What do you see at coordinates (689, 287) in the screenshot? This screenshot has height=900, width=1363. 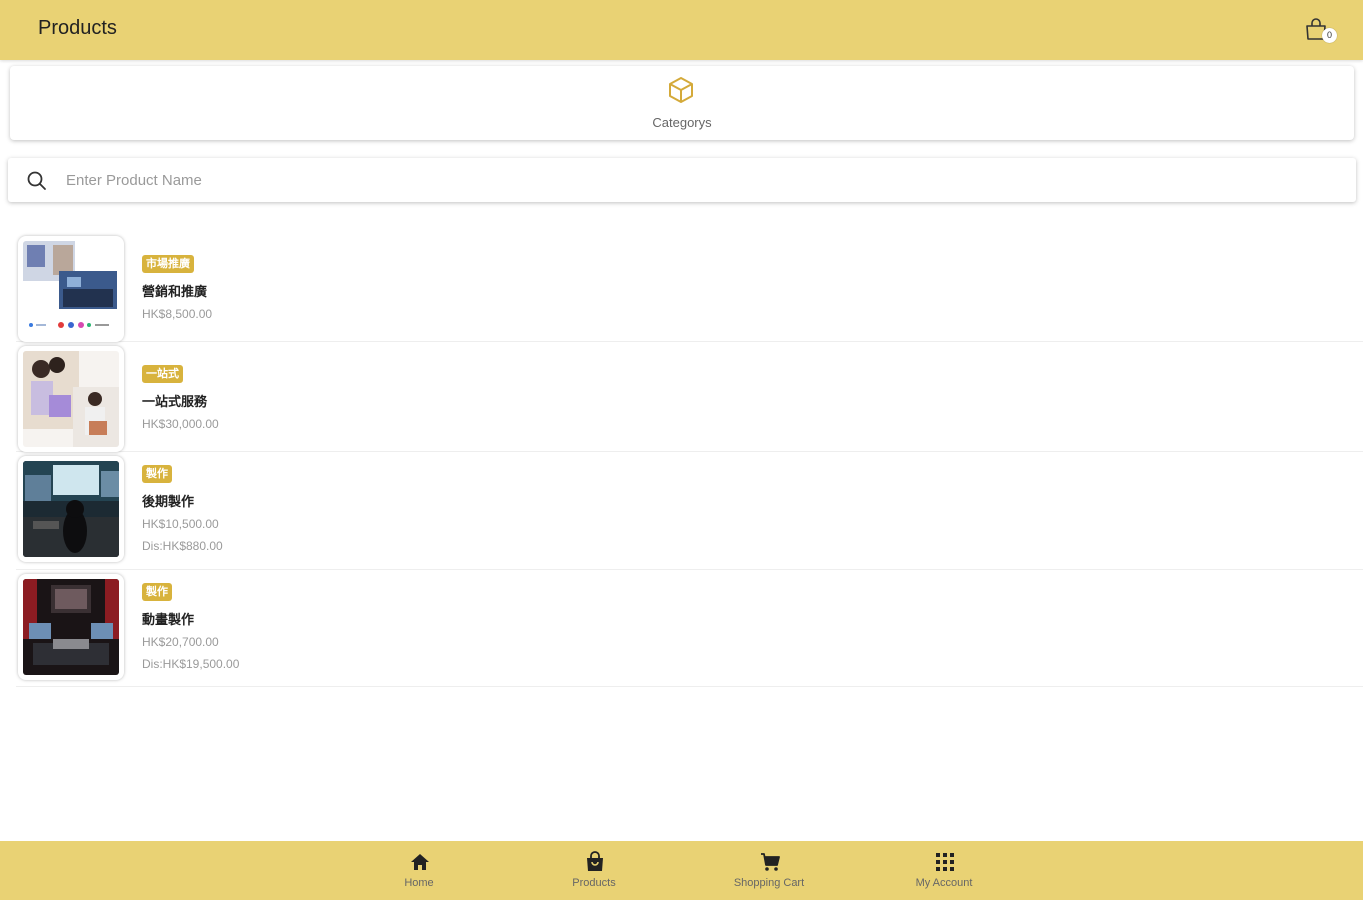 I see `product-row: 市場推廣 營銷和推廣 HK$8,500.00` at bounding box center [689, 287].